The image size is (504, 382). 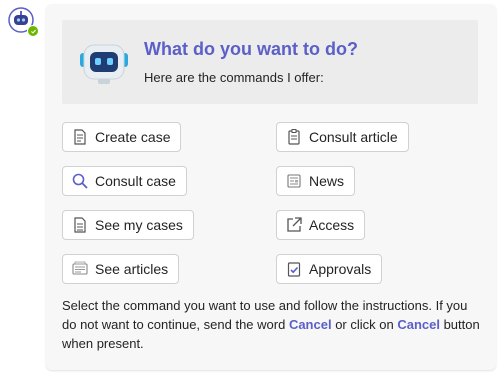 I want to click on document-add-icon, so click(x=80, y=137).